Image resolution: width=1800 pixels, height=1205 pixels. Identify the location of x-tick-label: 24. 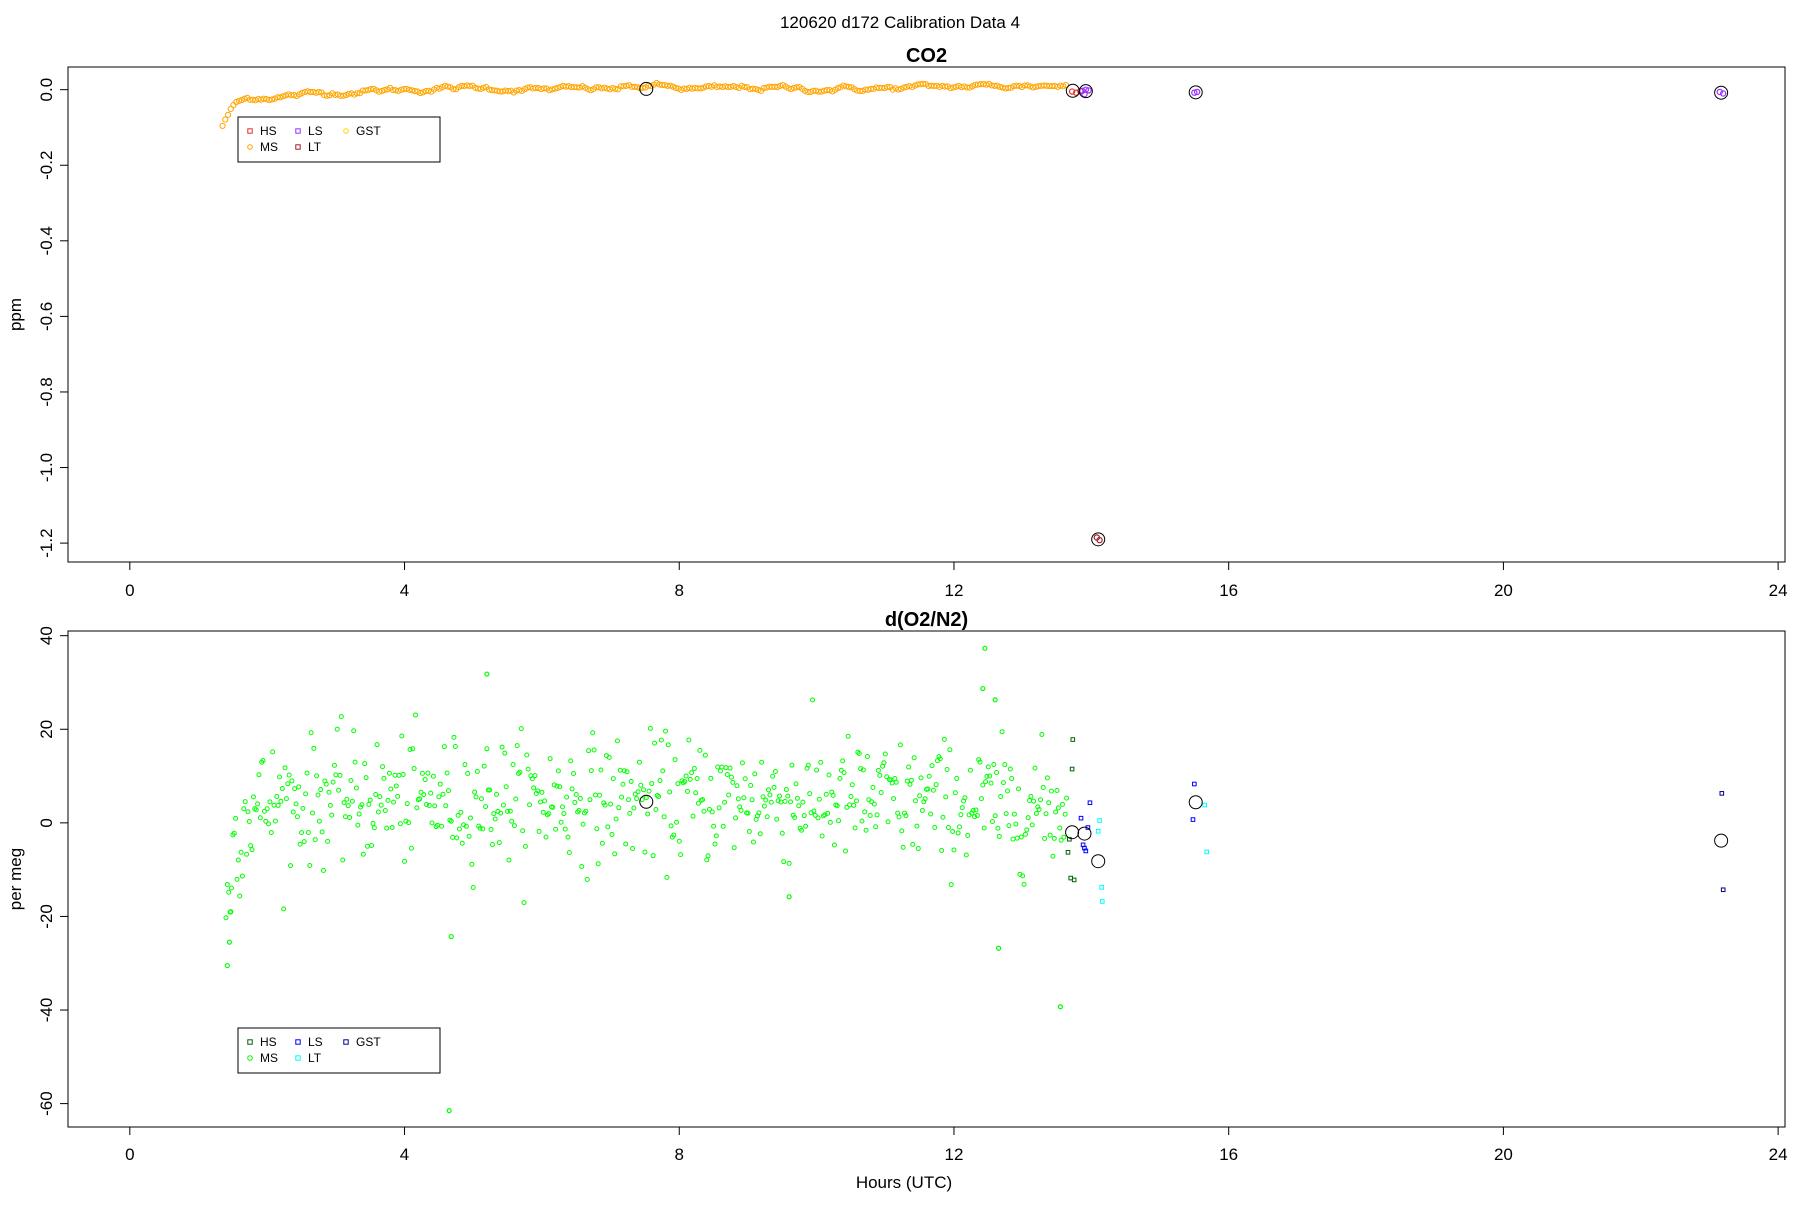
(1778, 1154).